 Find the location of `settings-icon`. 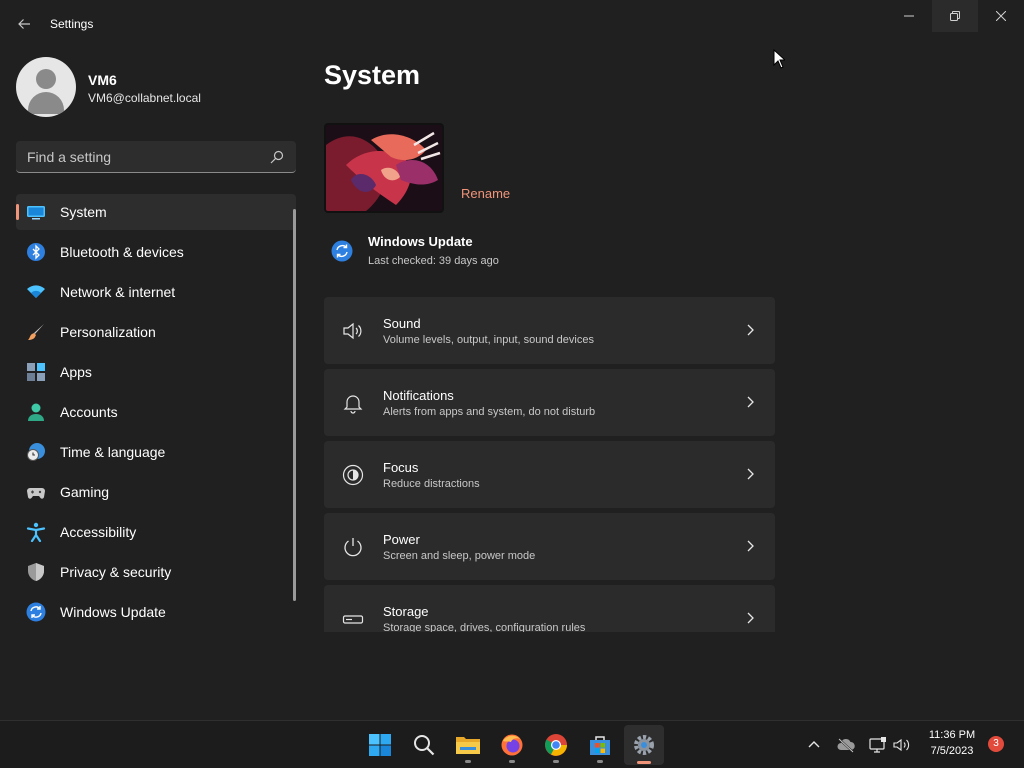

settings-icon is located at coordinates (644, 745).